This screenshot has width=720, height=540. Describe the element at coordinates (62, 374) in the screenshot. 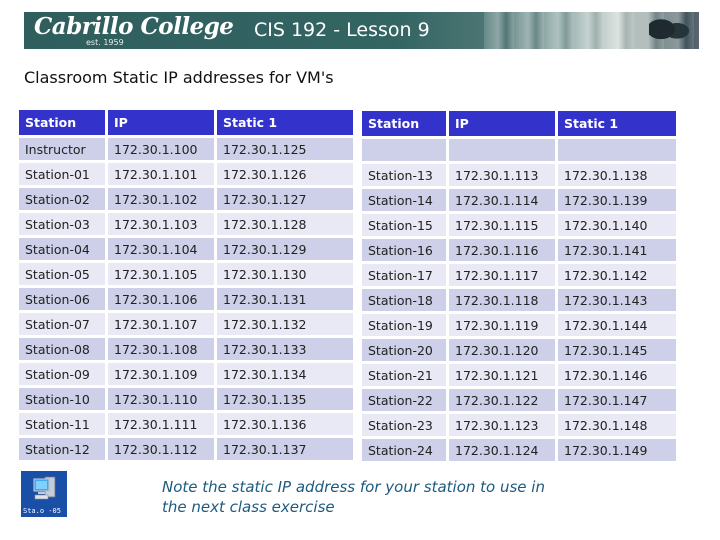

I see `station-cell: Station-09` at that location.